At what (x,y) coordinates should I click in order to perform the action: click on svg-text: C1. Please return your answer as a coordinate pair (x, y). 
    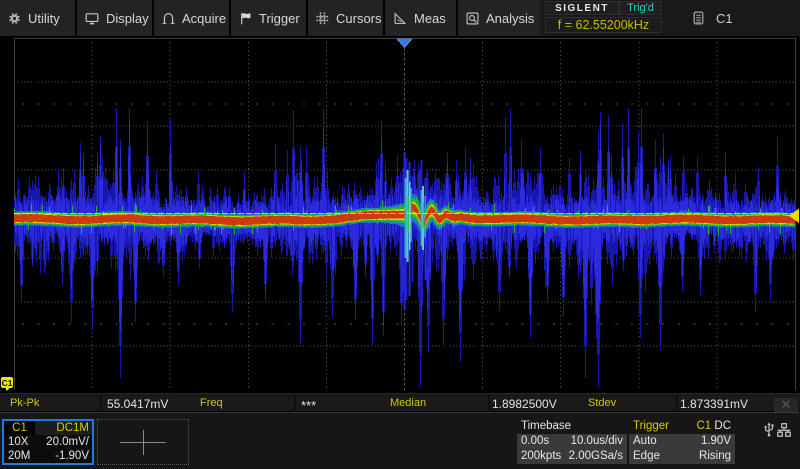
    Looking at the image, I should click on (7, 383).